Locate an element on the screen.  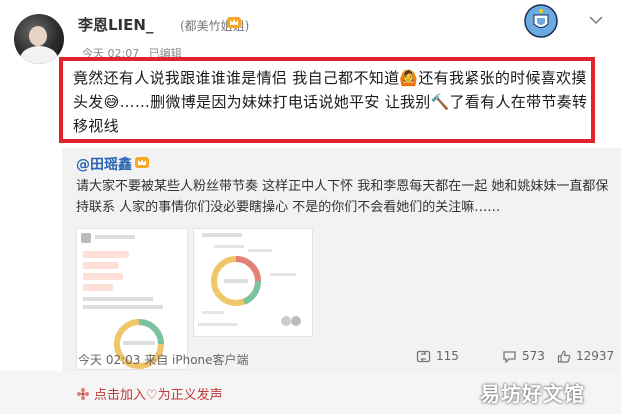
comment-icon is located at coordinates (509, 356).